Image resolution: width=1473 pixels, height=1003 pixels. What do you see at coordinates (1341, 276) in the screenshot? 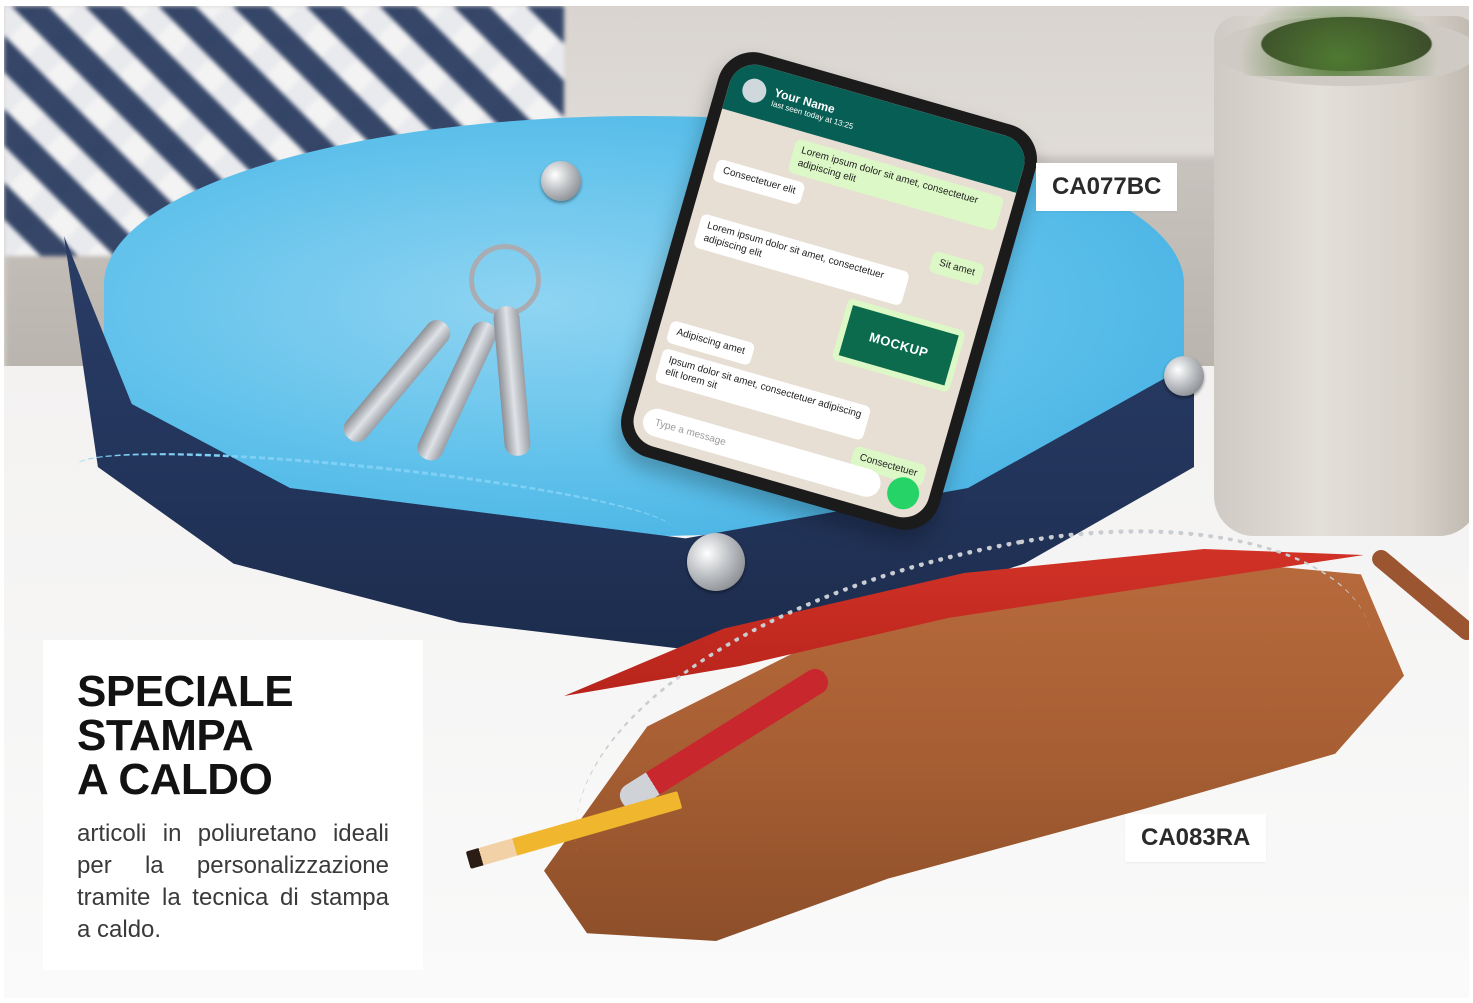
I see `plant-pot` at bounding box center [1341, 276].